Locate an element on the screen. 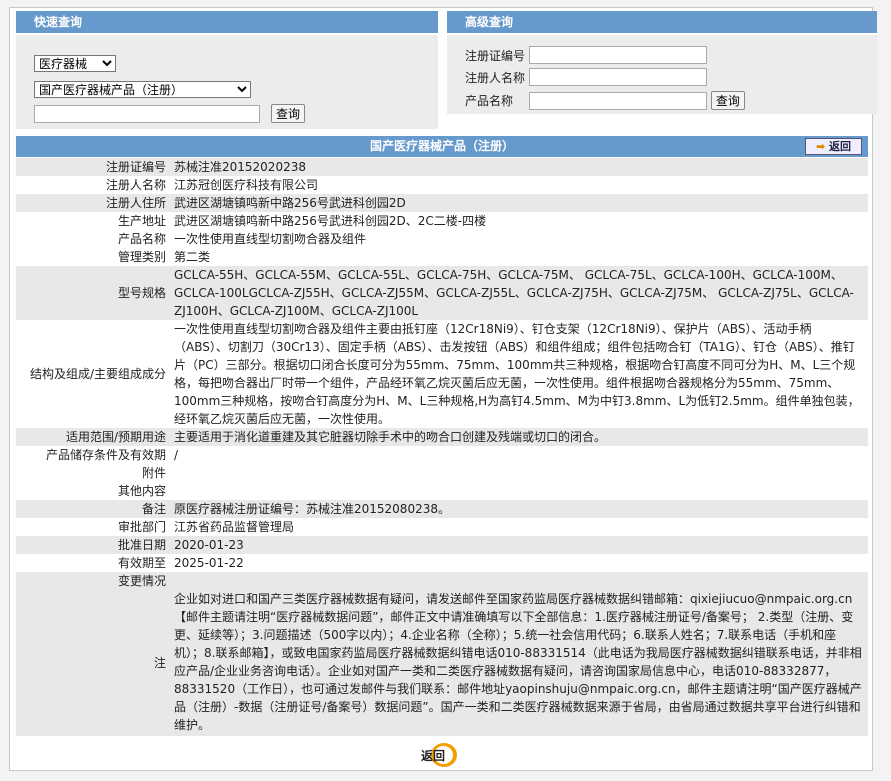 This screenshot has height=781, width=891. reg-no-field: 注册证编号 is located at coordinates (586, 55).